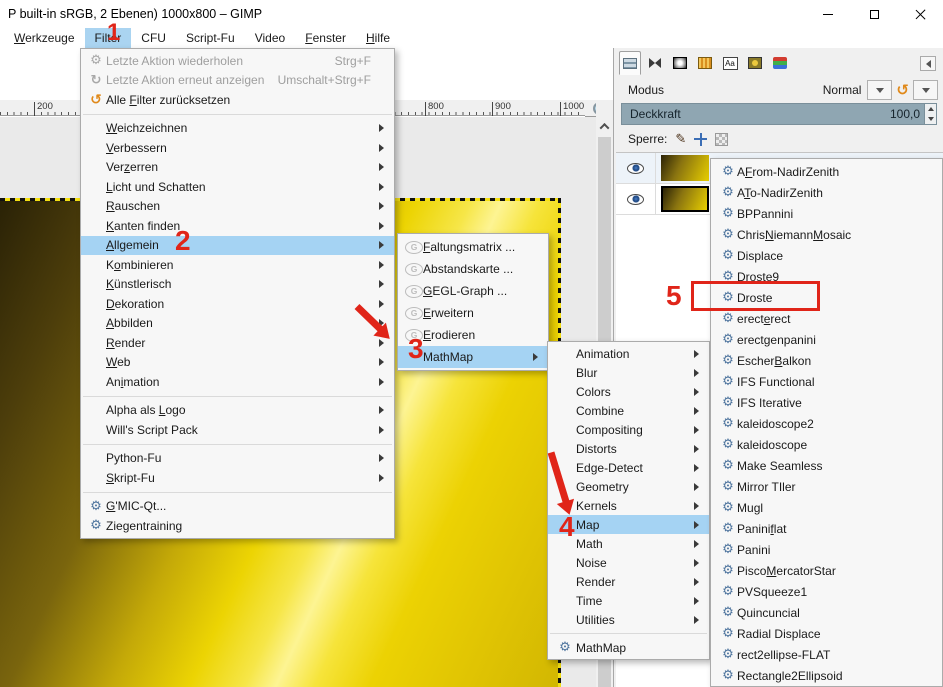 The height and width of the screenshot is (687, 943). What do you see at coordinates (826, 675) in the screenshot?
I see `menu-item-rectangle2ellipsoid: Rectangle2Ellipsoid` at bounding box center [826, 675].